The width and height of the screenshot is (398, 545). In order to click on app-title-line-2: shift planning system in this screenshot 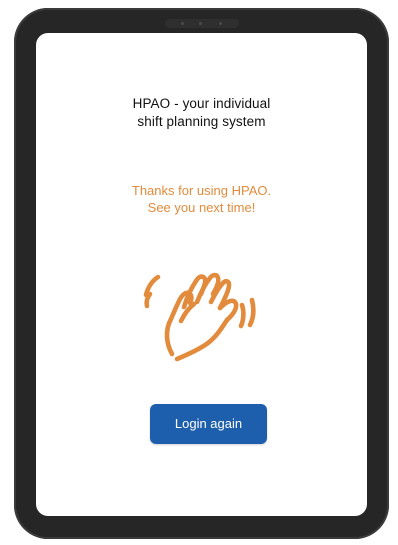, I will do `click(201, 121)`.